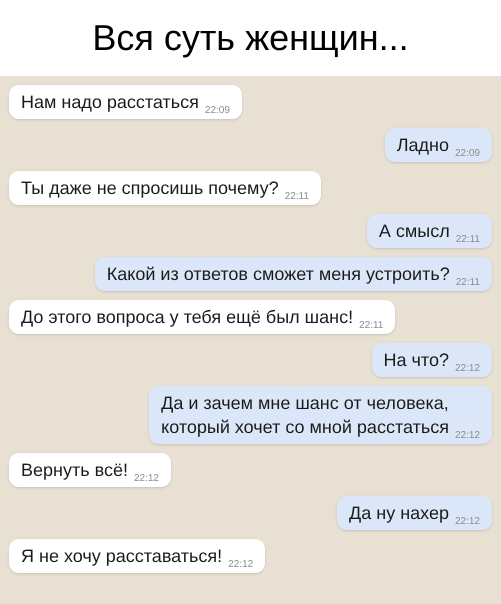 Image resolution: width=501 pixels, height=604 pixels. Describe the element at coordinates (121, 556) in the screenshot. I see `message-text: Я не хочу расставаться!` at that location.